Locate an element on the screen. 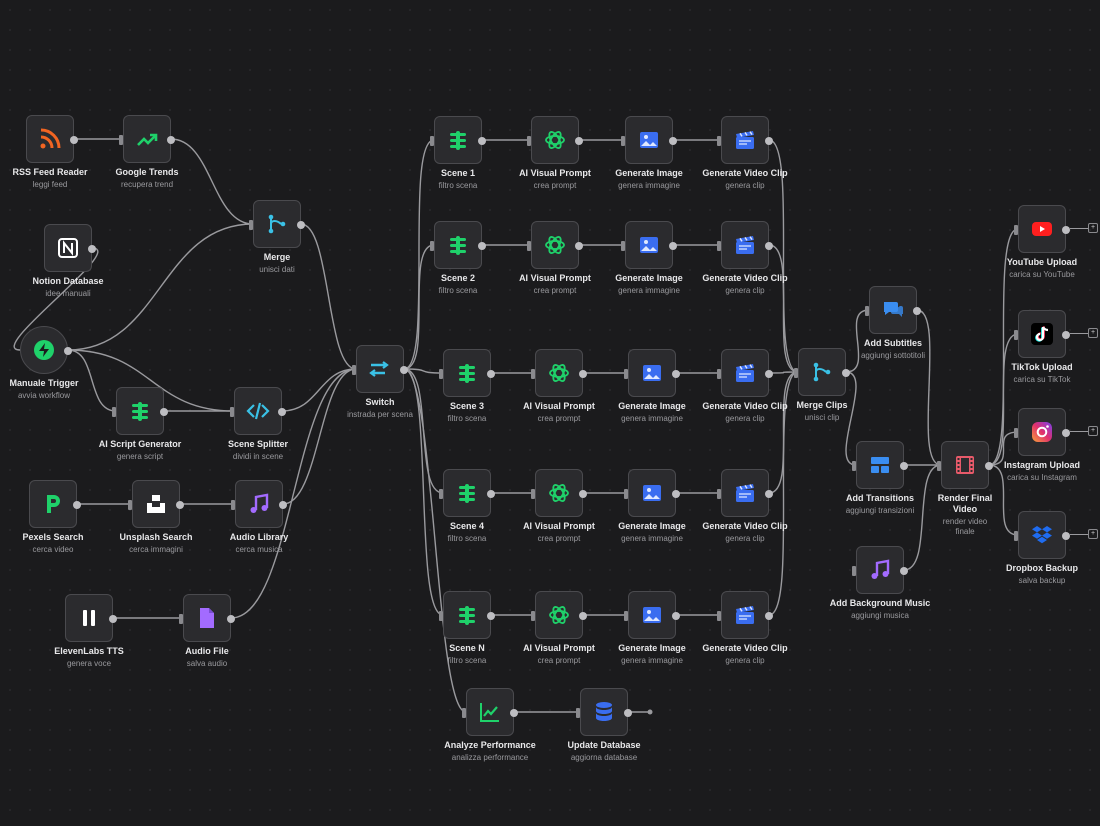 This screenshot has height=826, width=1100. node-audiofile is located at coordinates (207, 618).